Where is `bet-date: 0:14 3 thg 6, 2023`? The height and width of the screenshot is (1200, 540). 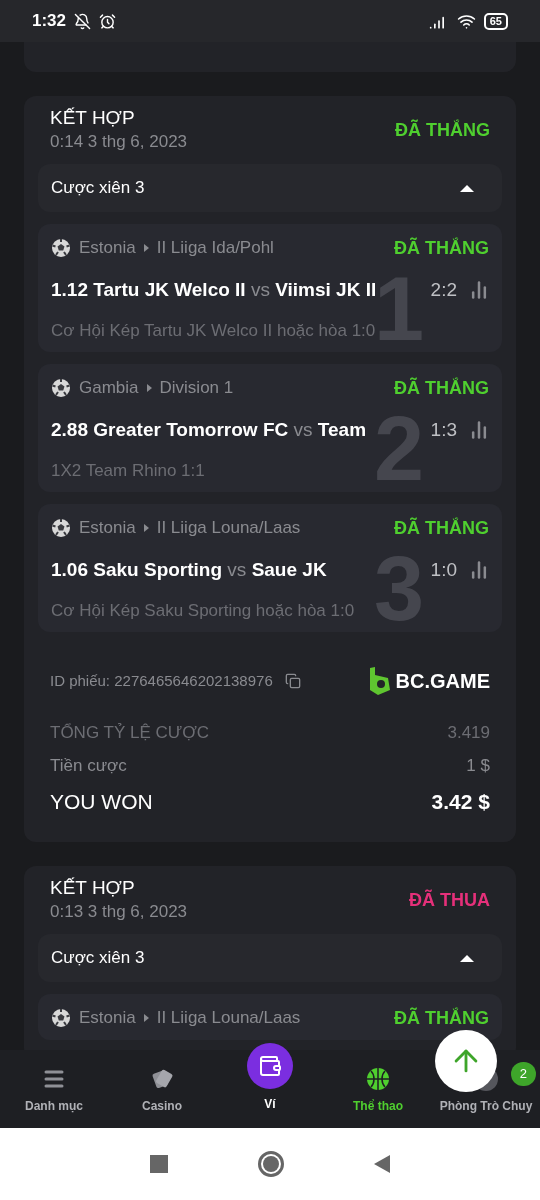
bet-date: 0:14 3 thg 6, 2023 is located at coordinates (119, 142).